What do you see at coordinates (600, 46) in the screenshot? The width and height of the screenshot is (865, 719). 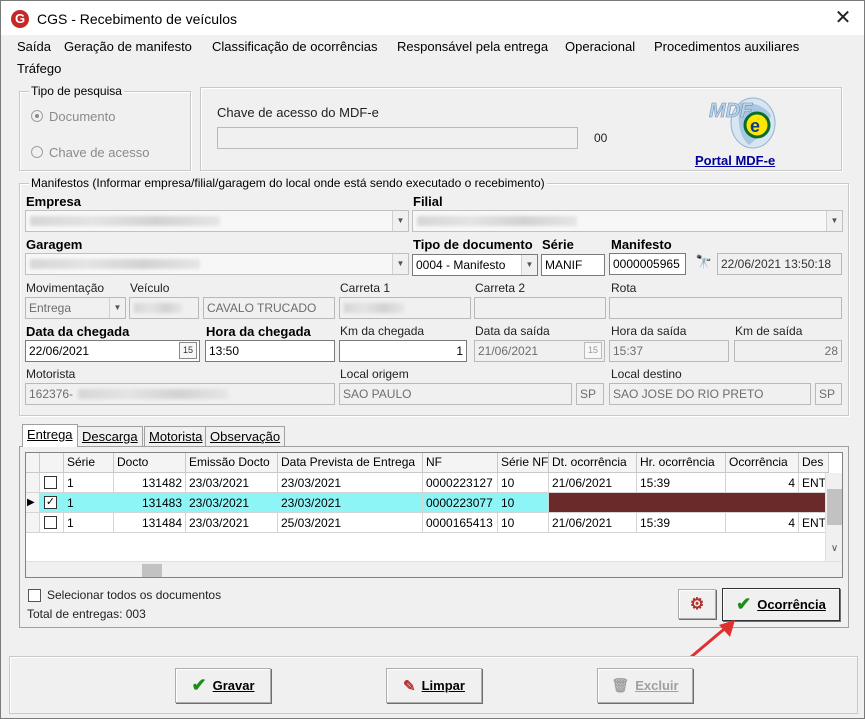 I see `menu-operacional: Operacional` at bounding box center [600, 46].